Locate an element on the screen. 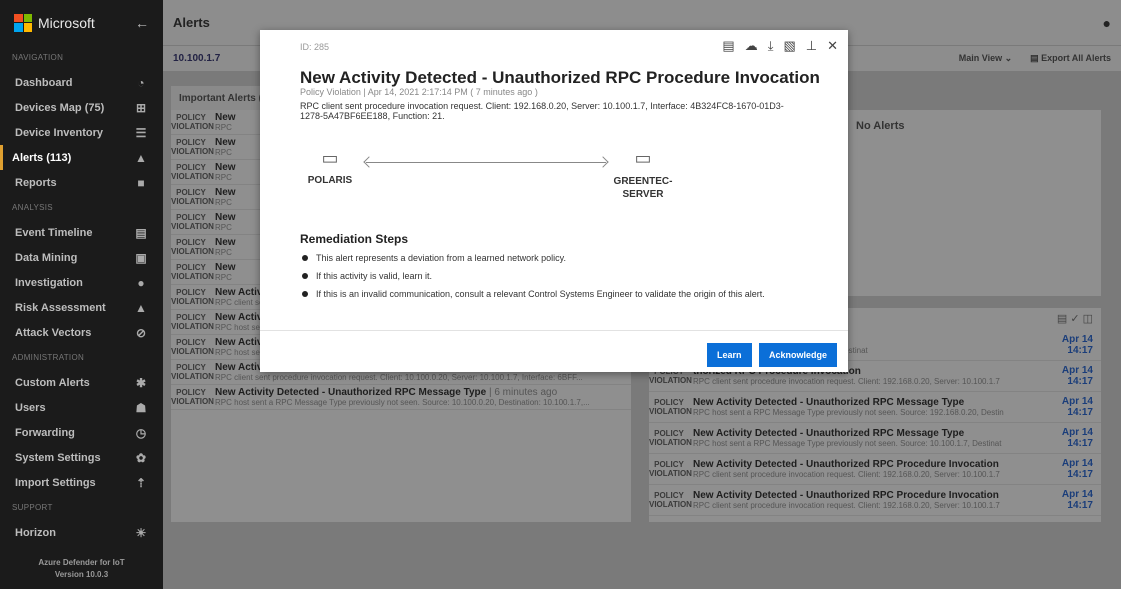 The height and width of the screenshot is (589, 1121). clock-icon: ◷ is located at coordinates (141, 432).